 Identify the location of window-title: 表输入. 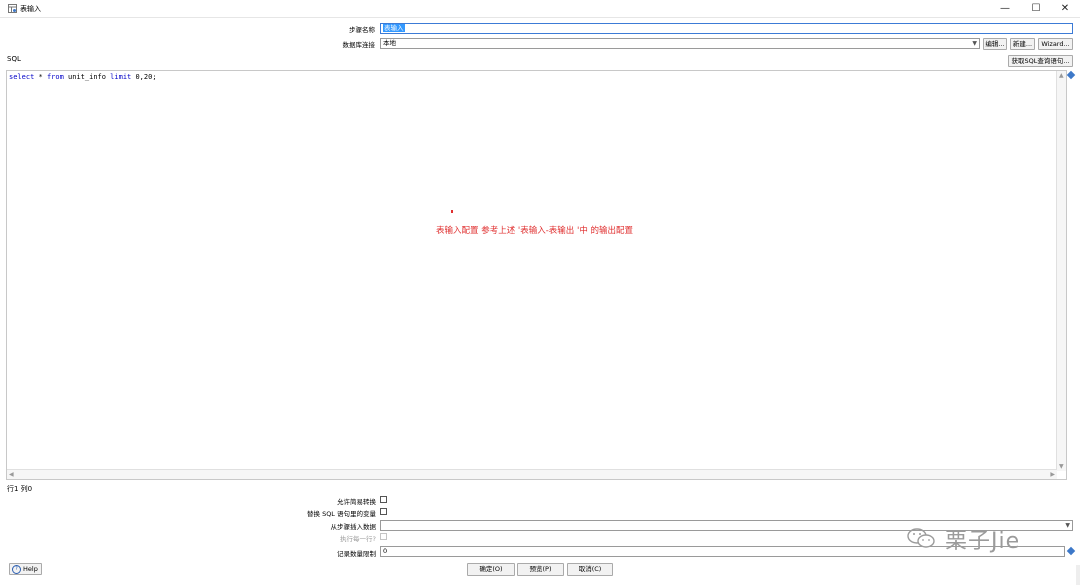
(30, 9).